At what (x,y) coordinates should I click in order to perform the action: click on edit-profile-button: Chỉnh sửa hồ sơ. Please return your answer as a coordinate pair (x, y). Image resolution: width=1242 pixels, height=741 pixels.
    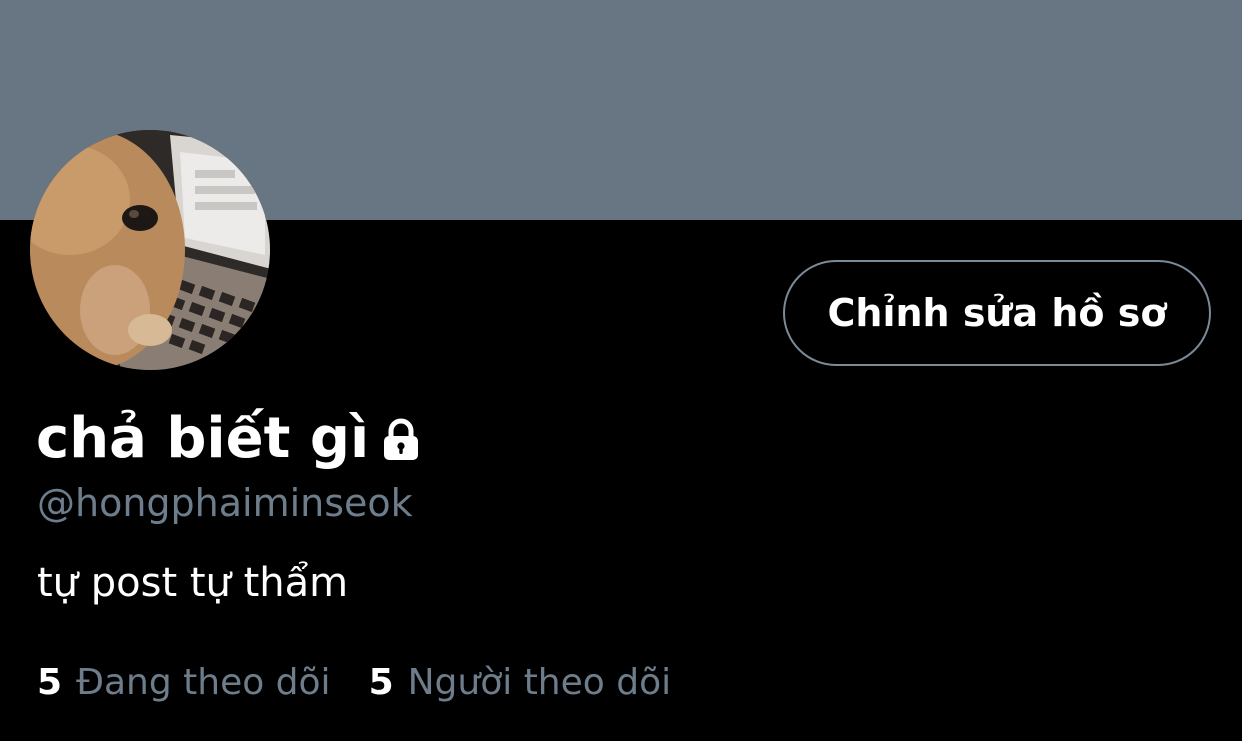
    Looking at the image, I should click on (997, 313).